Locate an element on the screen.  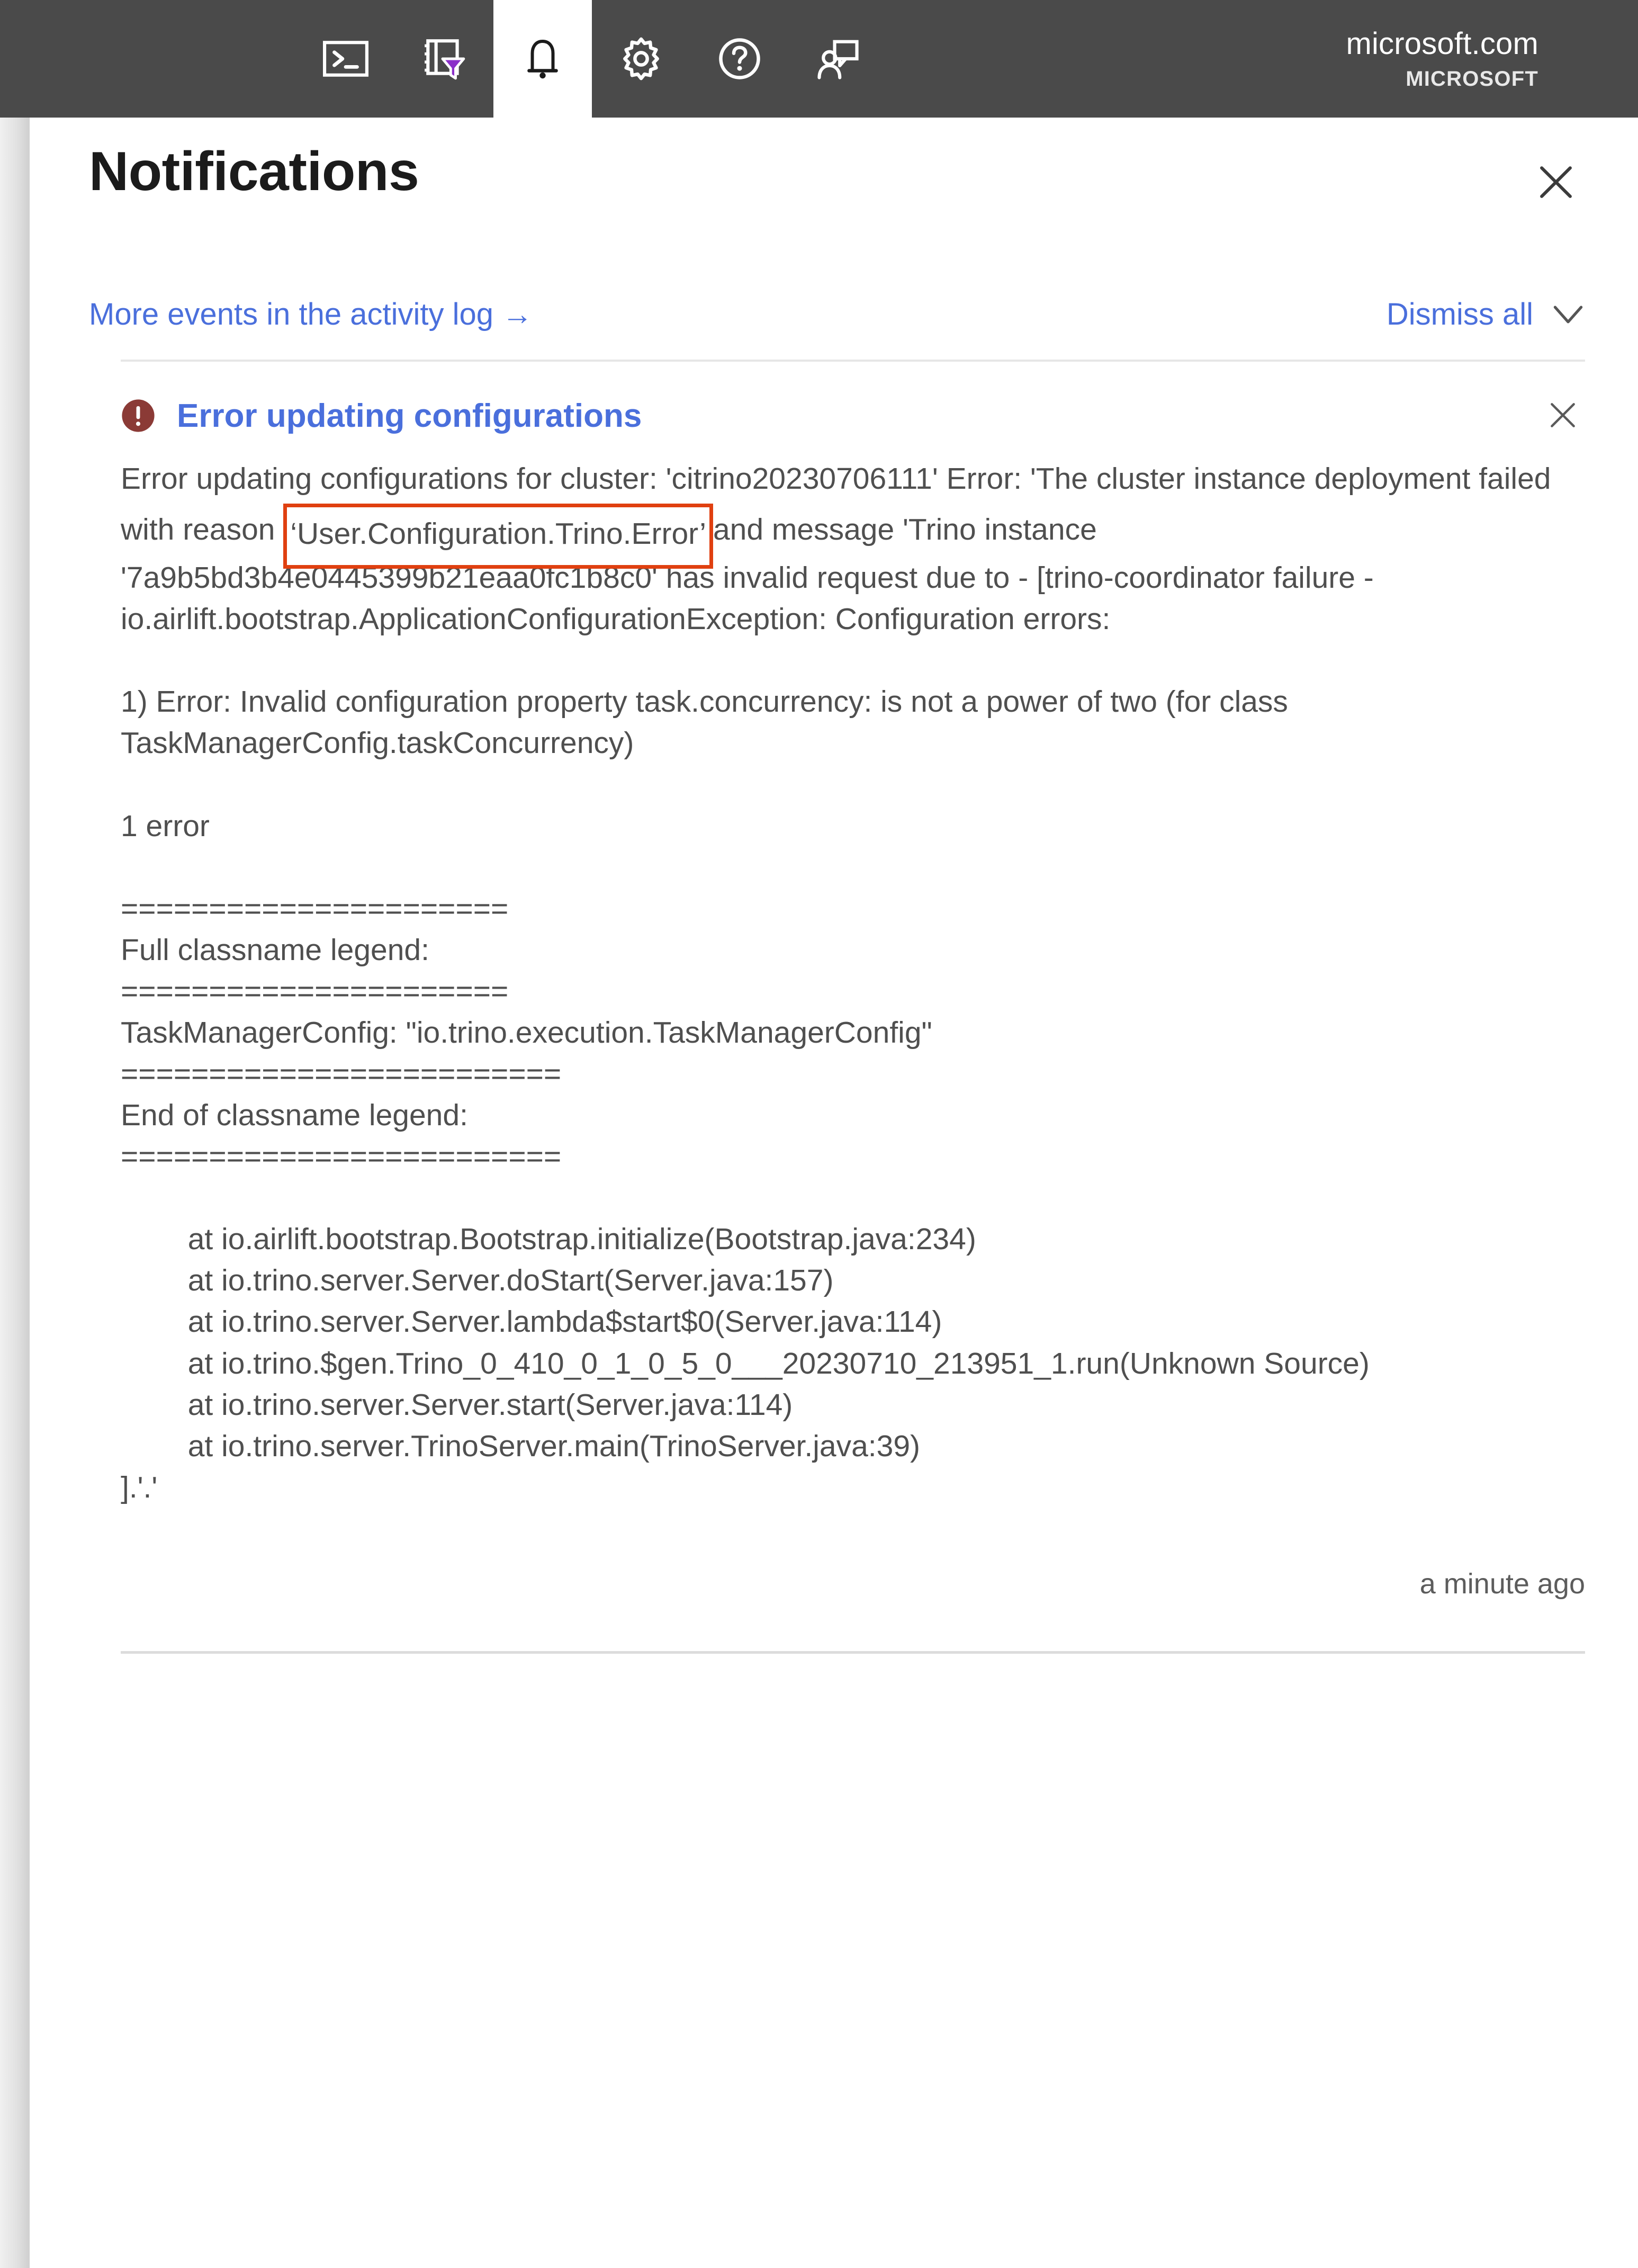
azure-top-bar: microsoft.com MICROSOFT is located at coordinates (819, 59).